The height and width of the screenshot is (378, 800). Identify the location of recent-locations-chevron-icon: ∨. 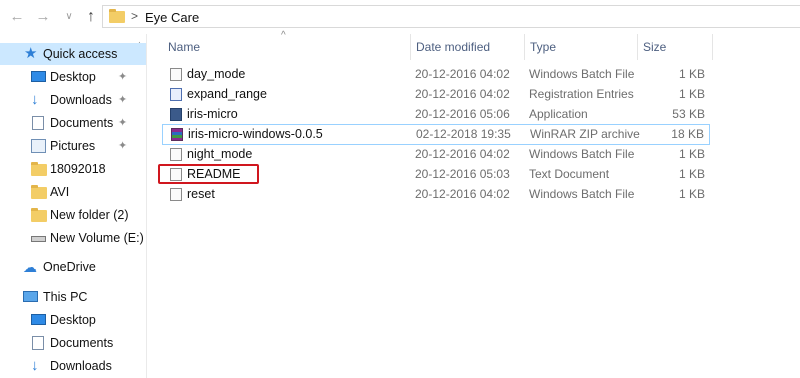
(69, 17).